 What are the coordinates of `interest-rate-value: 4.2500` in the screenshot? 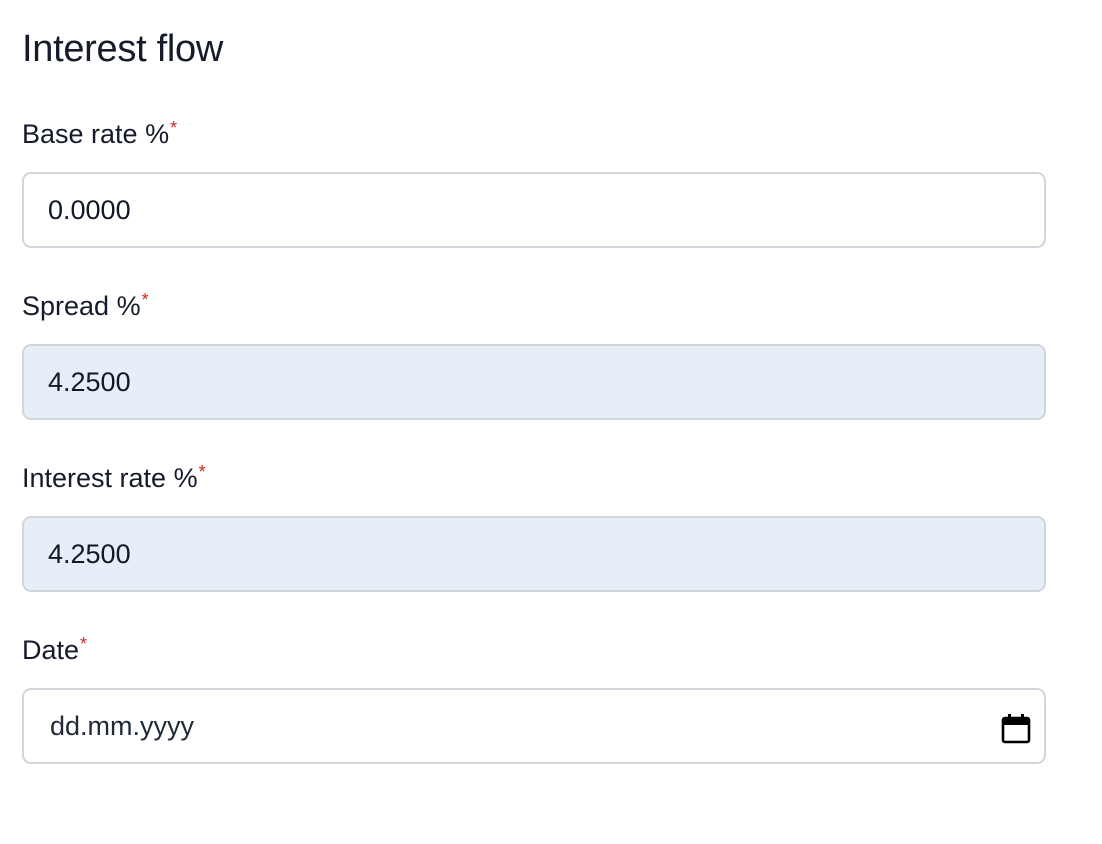 It's located at (89, 554).